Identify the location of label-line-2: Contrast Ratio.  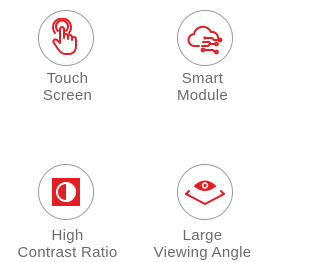
(67, 252).